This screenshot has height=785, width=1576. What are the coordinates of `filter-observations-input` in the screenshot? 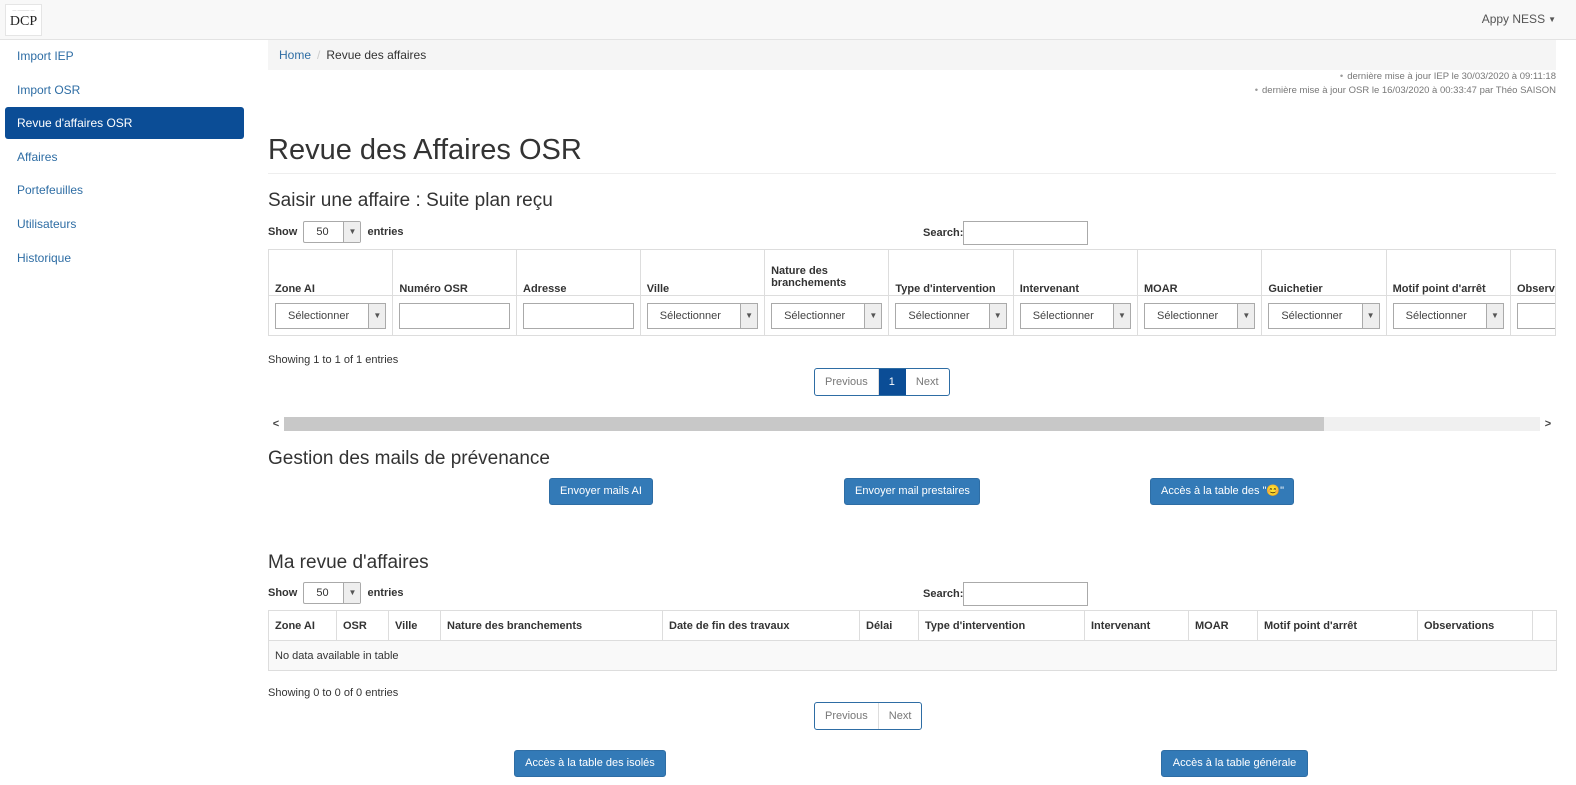 It's located at (1535, 315).